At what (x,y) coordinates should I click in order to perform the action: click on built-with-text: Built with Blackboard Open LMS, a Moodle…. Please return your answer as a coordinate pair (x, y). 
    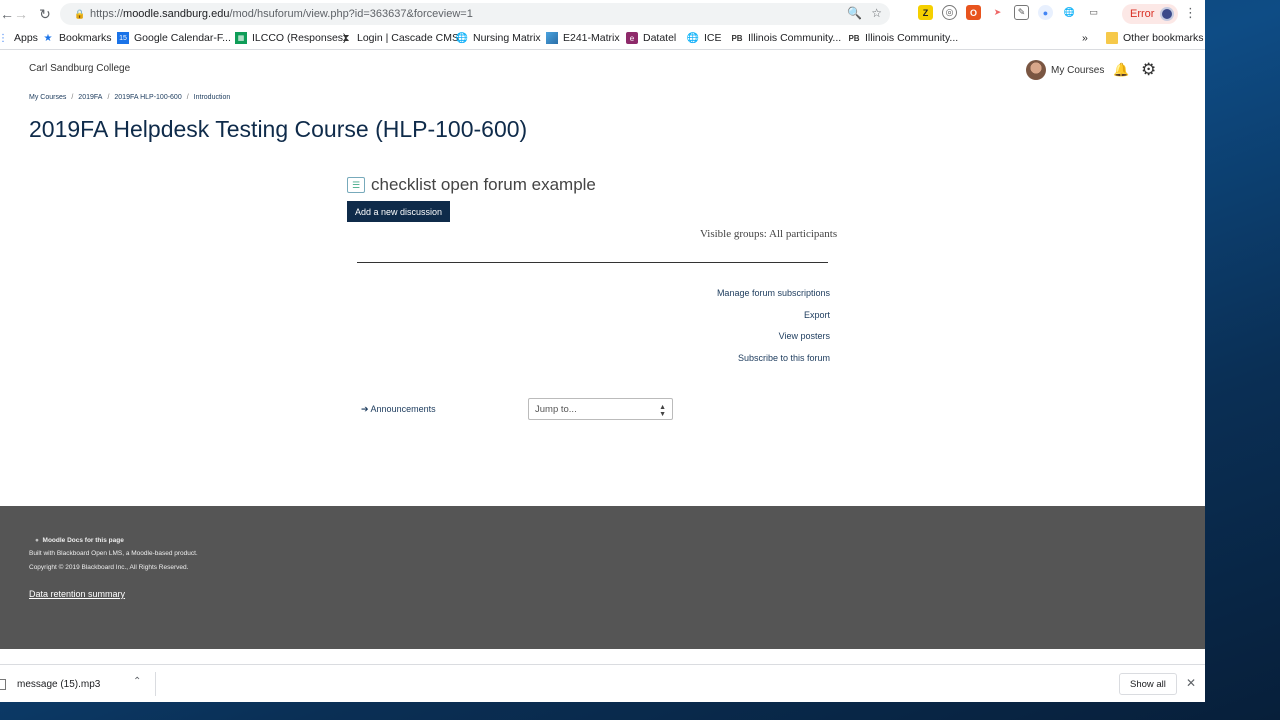
    Looking at the image, I should click on (113, 553).